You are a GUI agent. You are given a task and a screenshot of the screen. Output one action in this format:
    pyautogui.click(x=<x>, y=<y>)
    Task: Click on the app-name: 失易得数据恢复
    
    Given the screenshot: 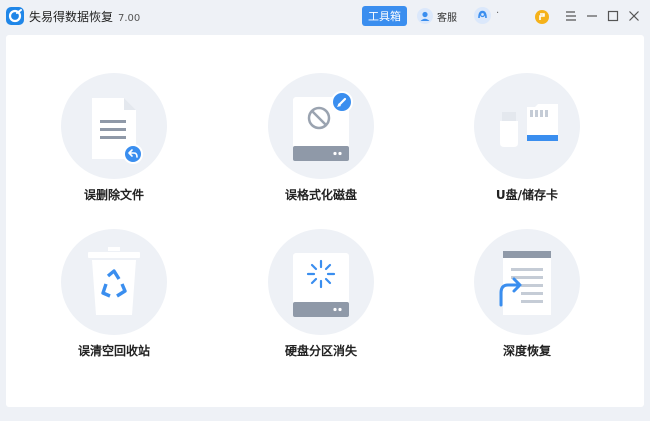 What is the action you would take?
    pyautogui.click(x=71, y=17)
    